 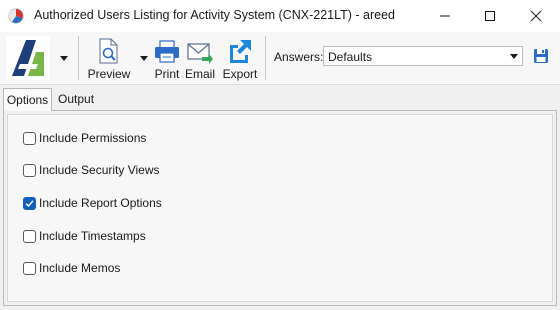 What do you see at coordinates (299, 57) in the screenshot?
I see `answers-label: Answers:` at bounding box center [299, 57].